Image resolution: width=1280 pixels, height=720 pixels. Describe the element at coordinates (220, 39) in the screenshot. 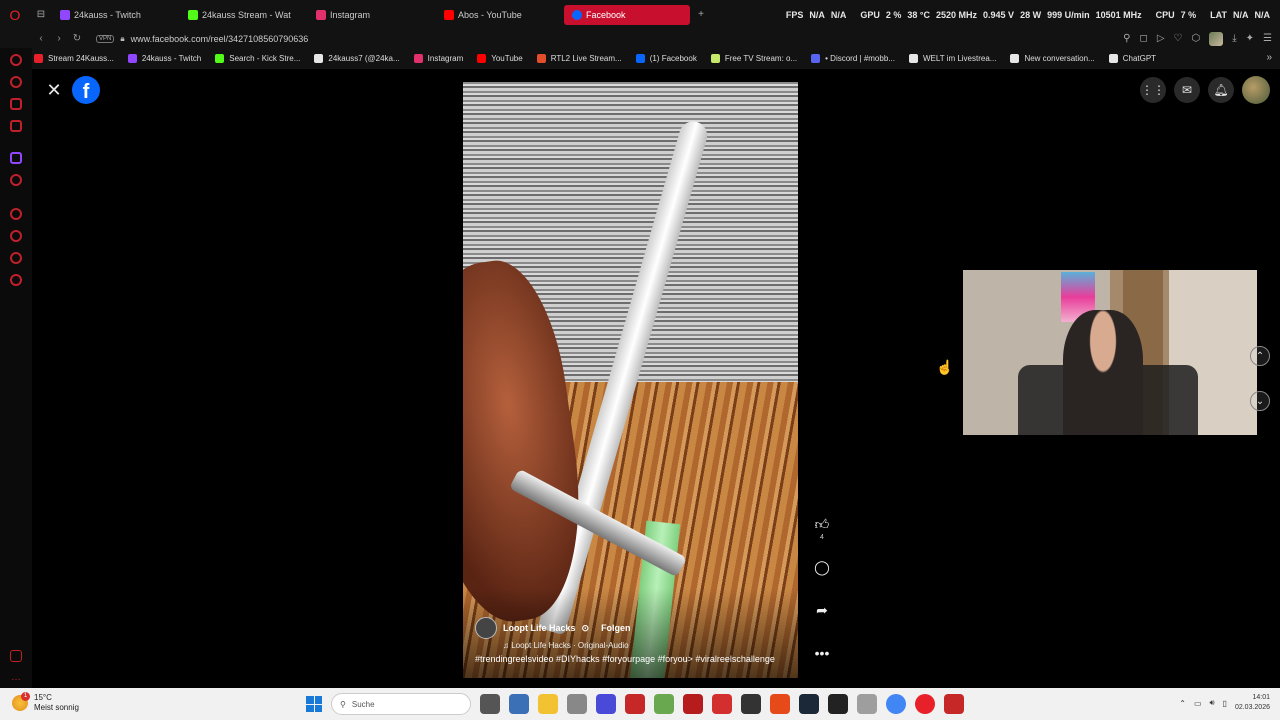

I see `url-field: www.facebook.com/reel/3427108560790636` at that location.